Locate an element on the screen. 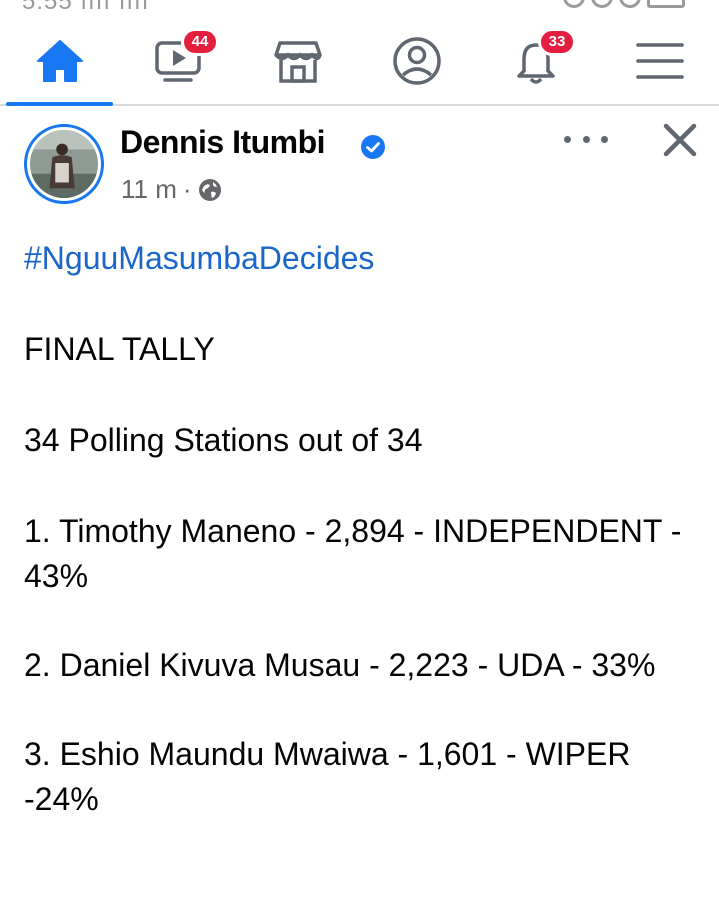  more-options-icon is located at coordinates (586, 139).